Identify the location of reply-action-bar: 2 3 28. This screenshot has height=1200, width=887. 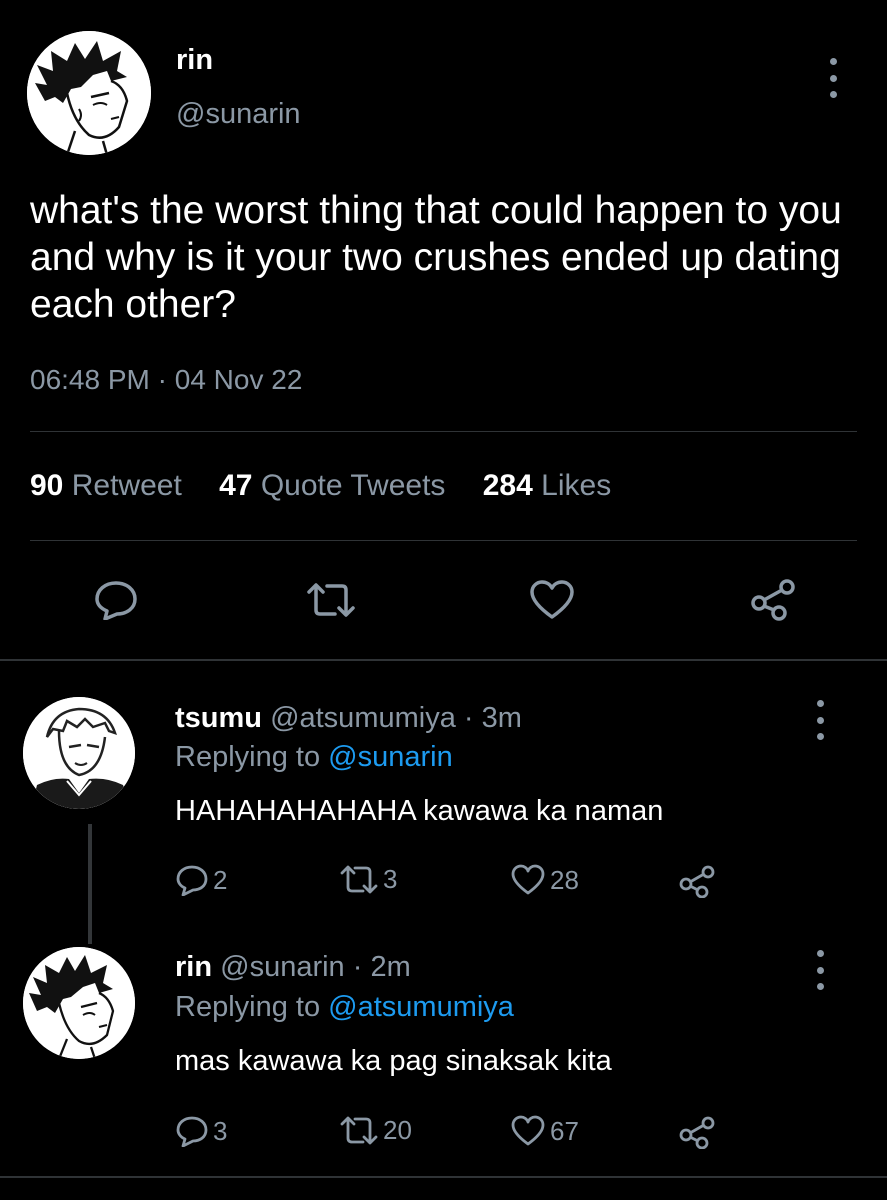
(455, 884).